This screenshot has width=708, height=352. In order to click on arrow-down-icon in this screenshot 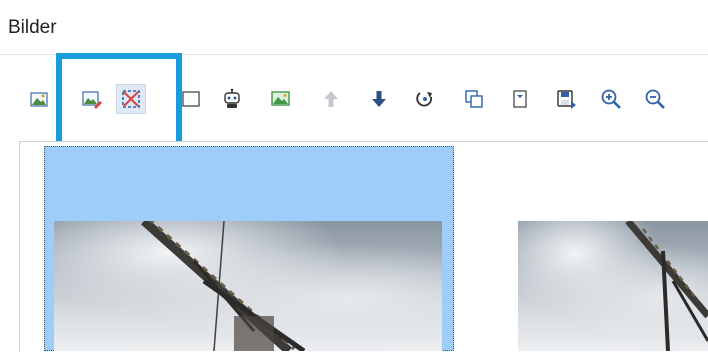, I will do `click(379, 99)`.